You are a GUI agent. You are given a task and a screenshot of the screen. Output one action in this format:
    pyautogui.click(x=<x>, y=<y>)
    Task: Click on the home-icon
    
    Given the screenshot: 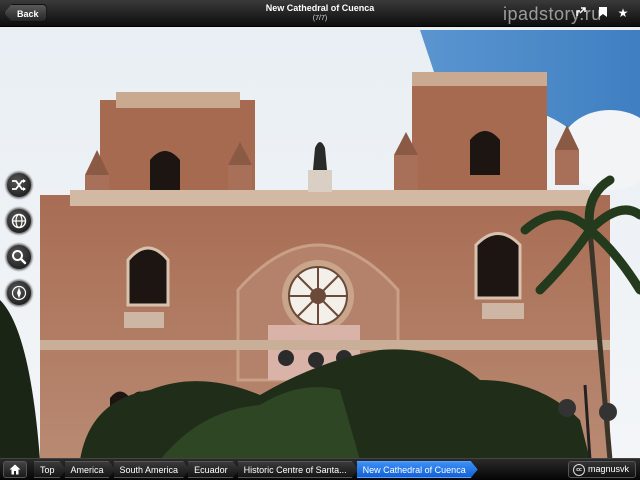 What is the action you would take?
    pyautogui.click(x=15, y=469)
    